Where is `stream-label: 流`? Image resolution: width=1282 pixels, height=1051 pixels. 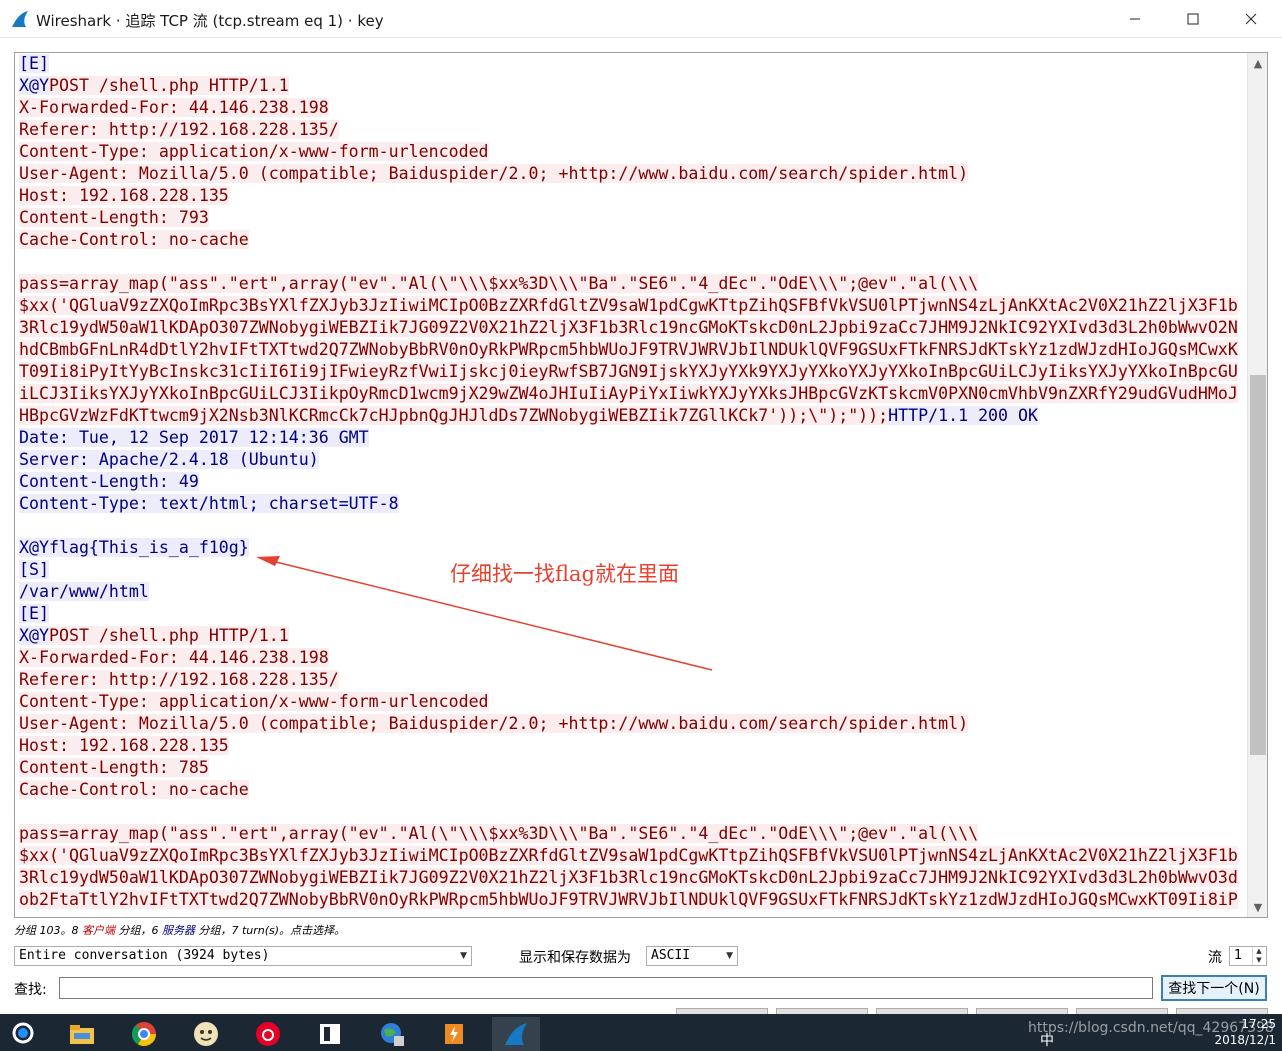
stream-label: 流 is located at coordinates (1215, 958).